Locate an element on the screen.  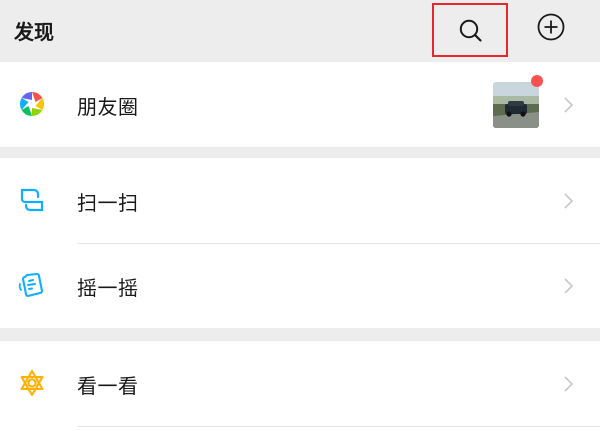
look-icon is located at coordinates (32, 383).